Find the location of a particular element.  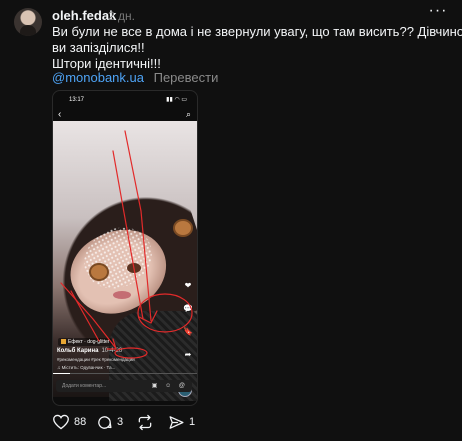

heart-icon is located at coordinates (61, 422).